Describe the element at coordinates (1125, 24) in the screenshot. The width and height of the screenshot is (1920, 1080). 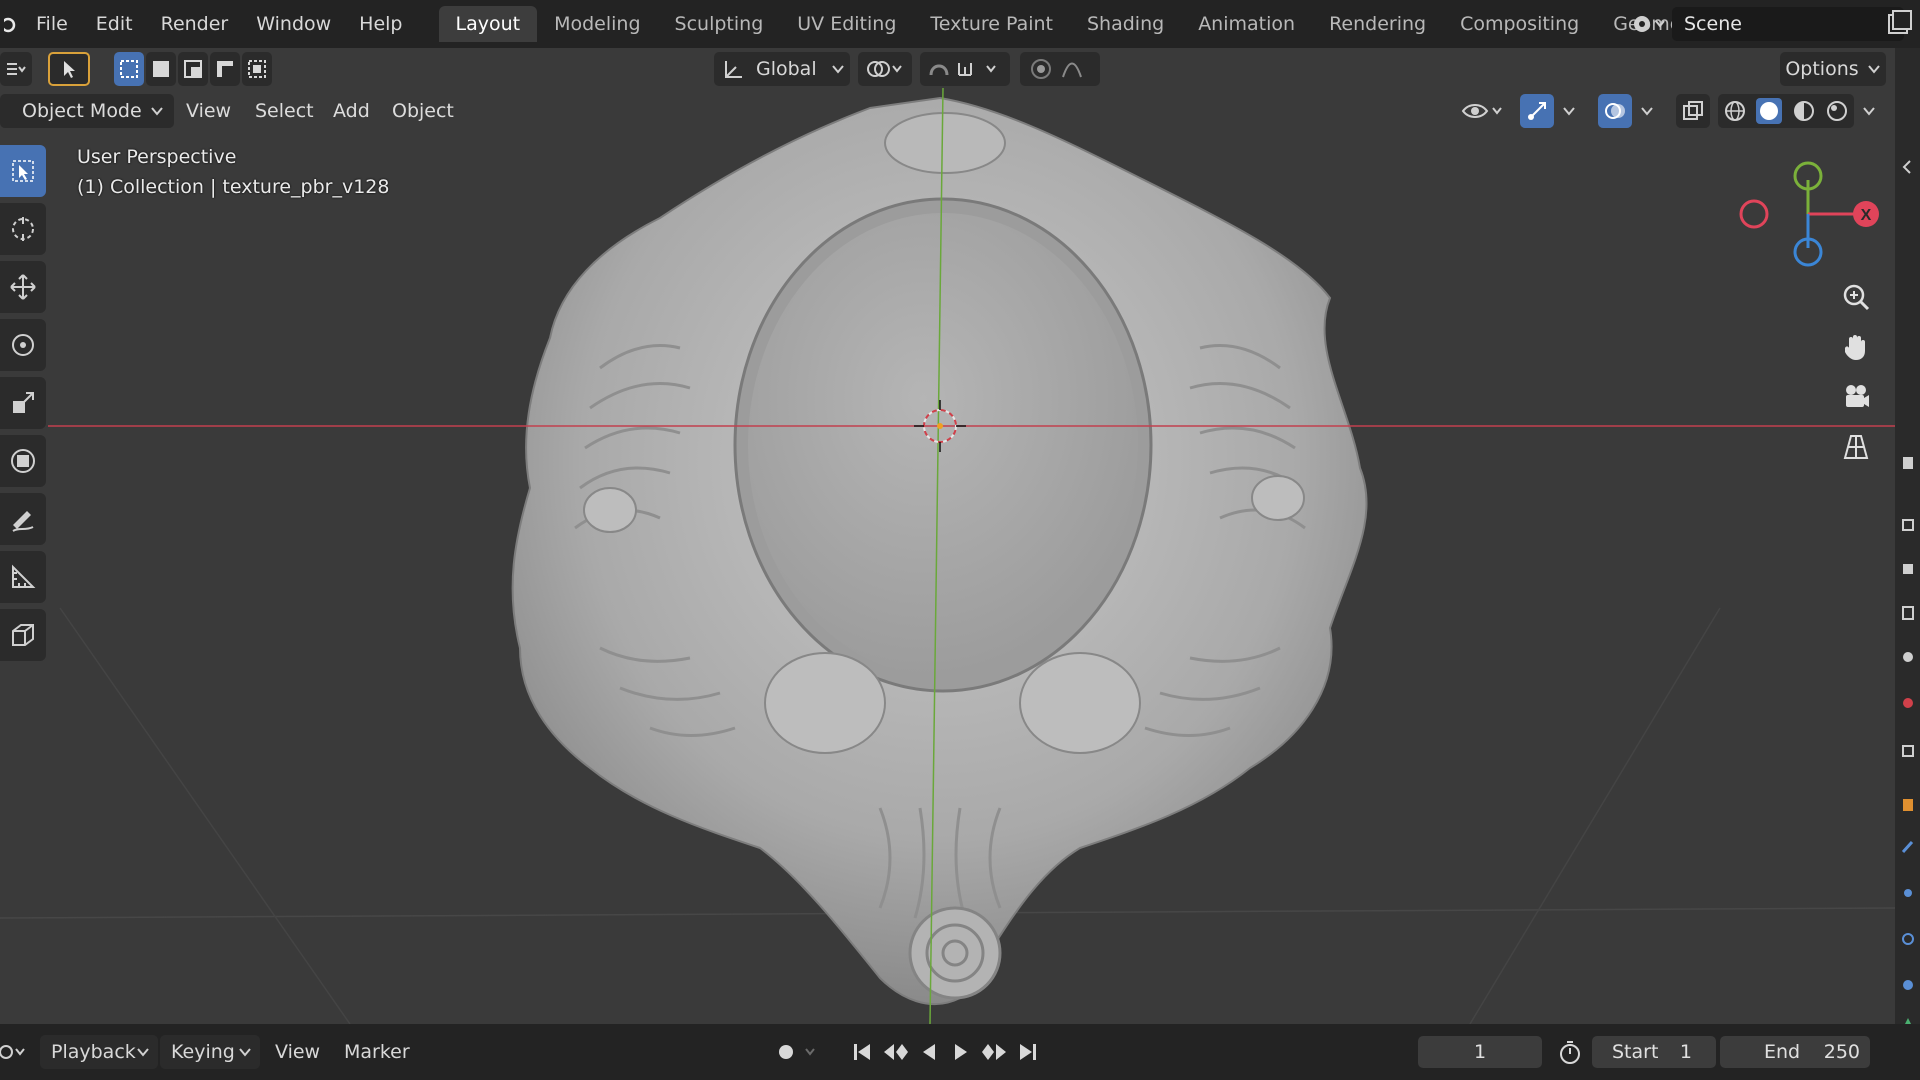
I see `tab-shading: Shading` at that location.